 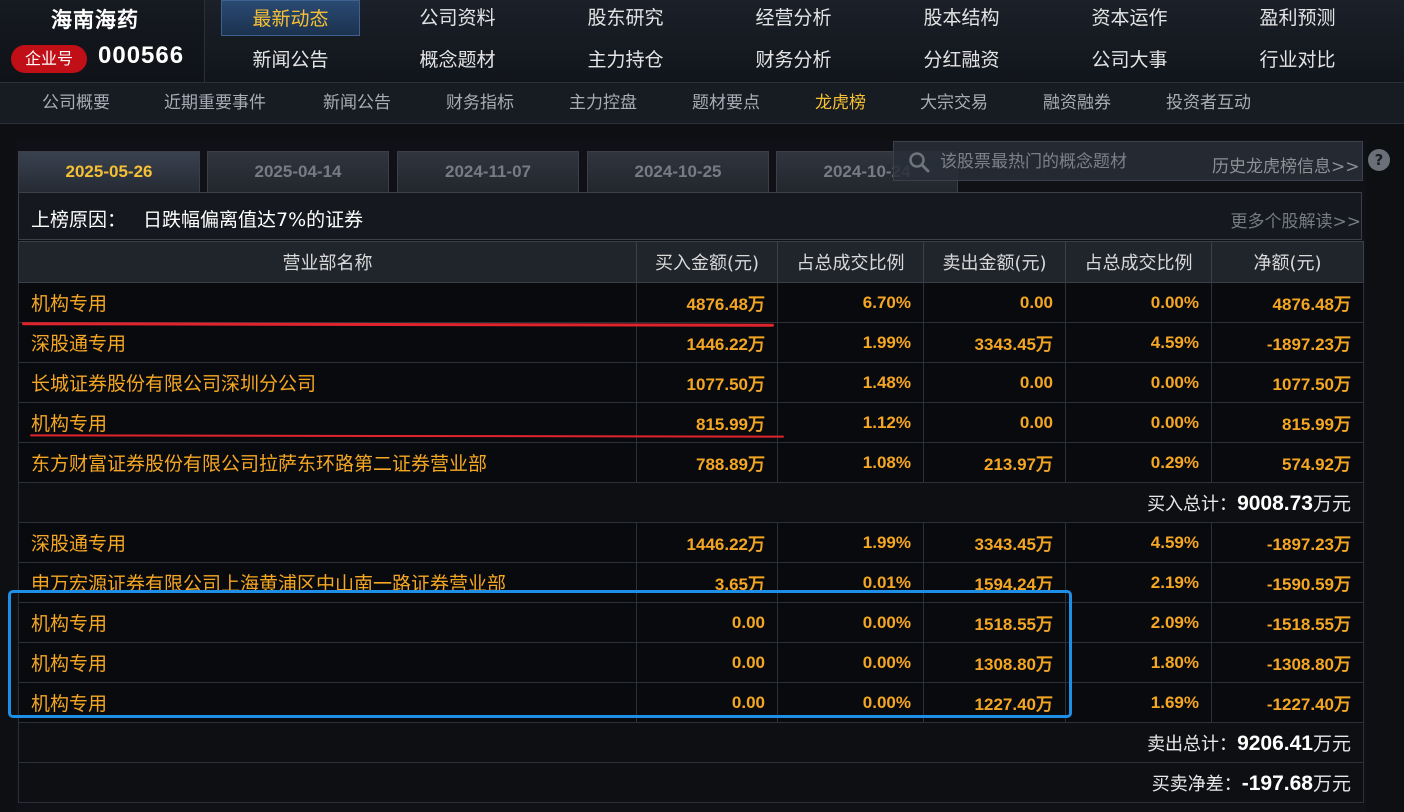 What do you see at coordinates (327, 462) in the screenshot?
I see `branch-name: 东方财富证券股份有限公司拉萨东环路第二证券营业部` at bounding box center [327, 462].